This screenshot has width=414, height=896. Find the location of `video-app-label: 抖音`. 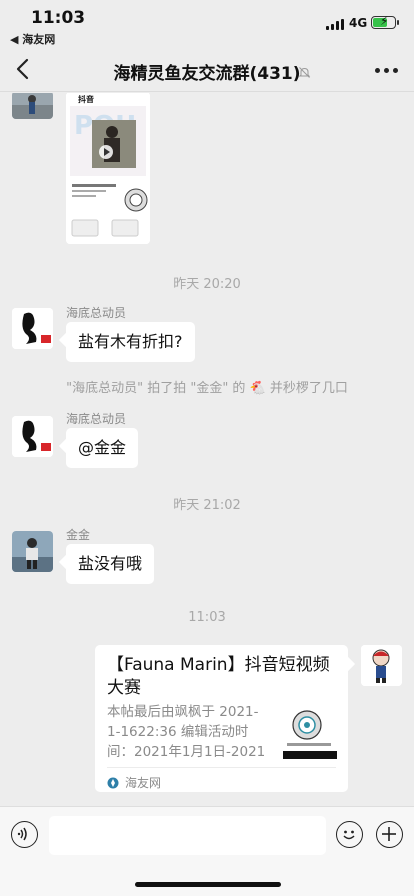

video-app-label: 抖音 is located at coordinates (86, 99).